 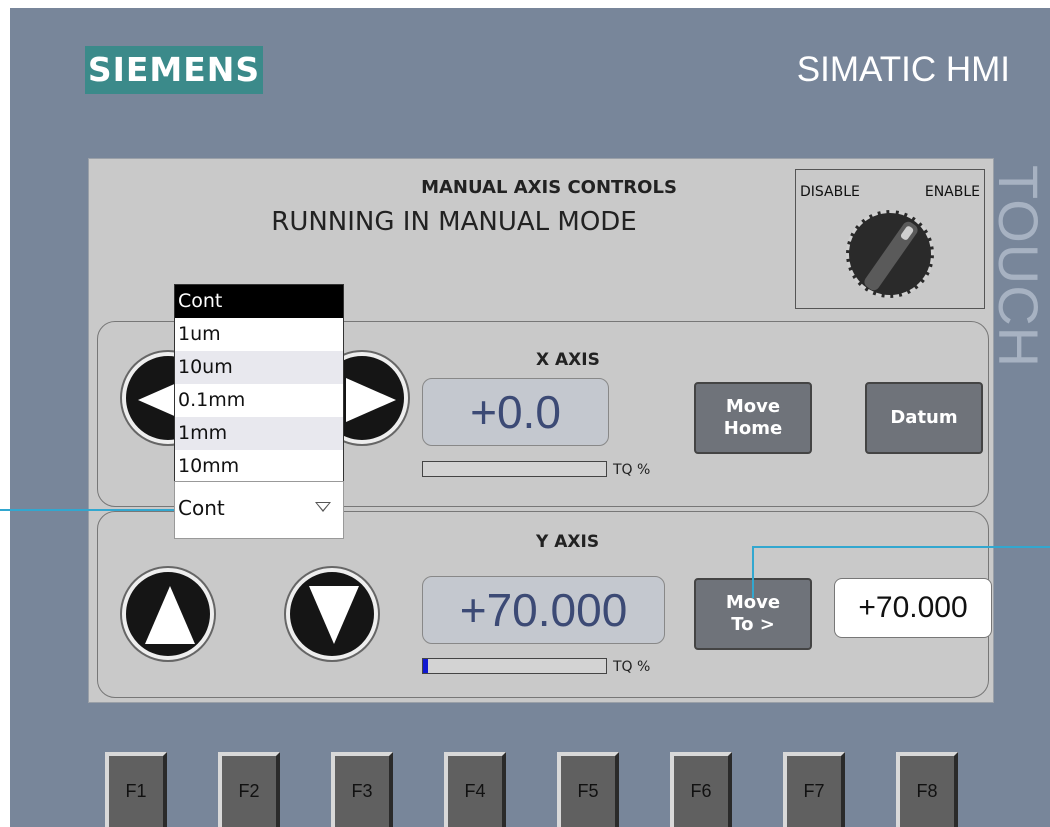 I want to click on move-home-button: Move Home, so click(x=753, y=418).